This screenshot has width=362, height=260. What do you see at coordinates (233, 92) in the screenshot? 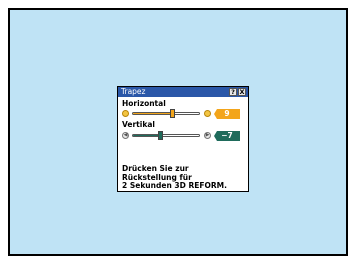
I see `help-button: ?` at bounding box center [233, 92].